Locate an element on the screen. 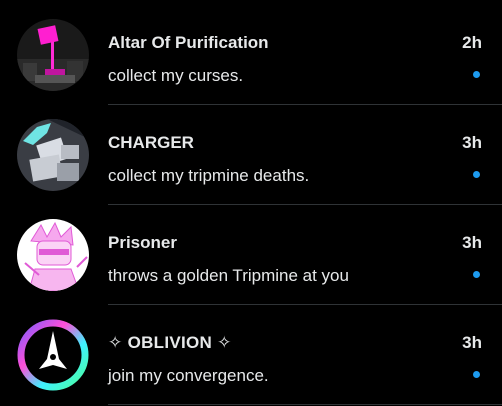 Image resolution: width=502 pixels, height=406 pixels. message-preview: collect my tripmine deaths. is located at coordinates (209, 175).